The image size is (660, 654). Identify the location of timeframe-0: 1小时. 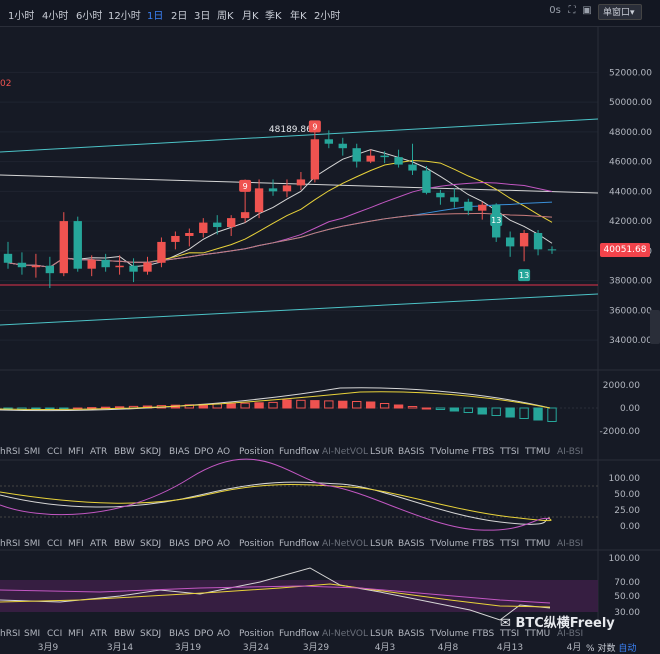
(21, 14).